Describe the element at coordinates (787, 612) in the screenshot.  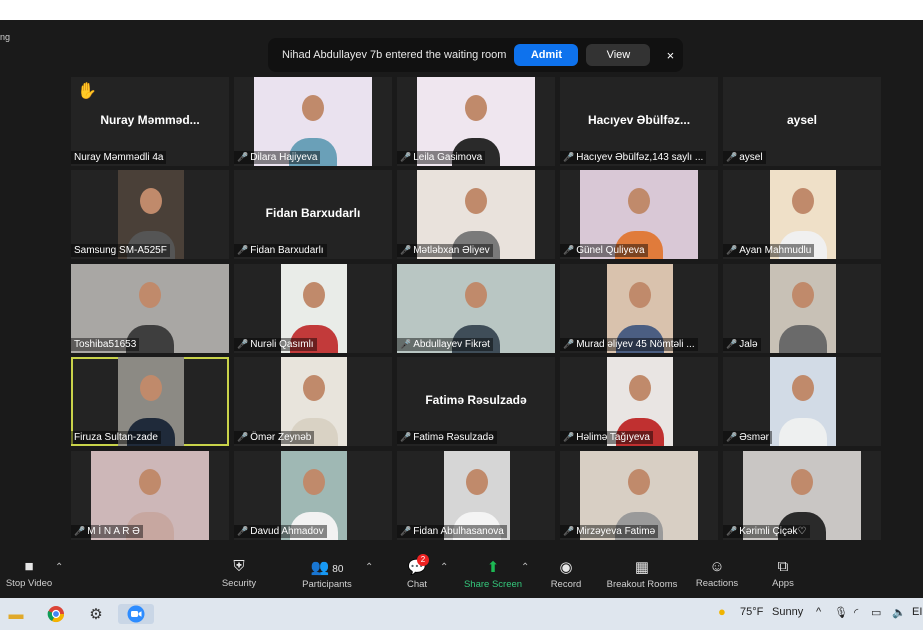
I see `weather-description: Sunny` at that location.